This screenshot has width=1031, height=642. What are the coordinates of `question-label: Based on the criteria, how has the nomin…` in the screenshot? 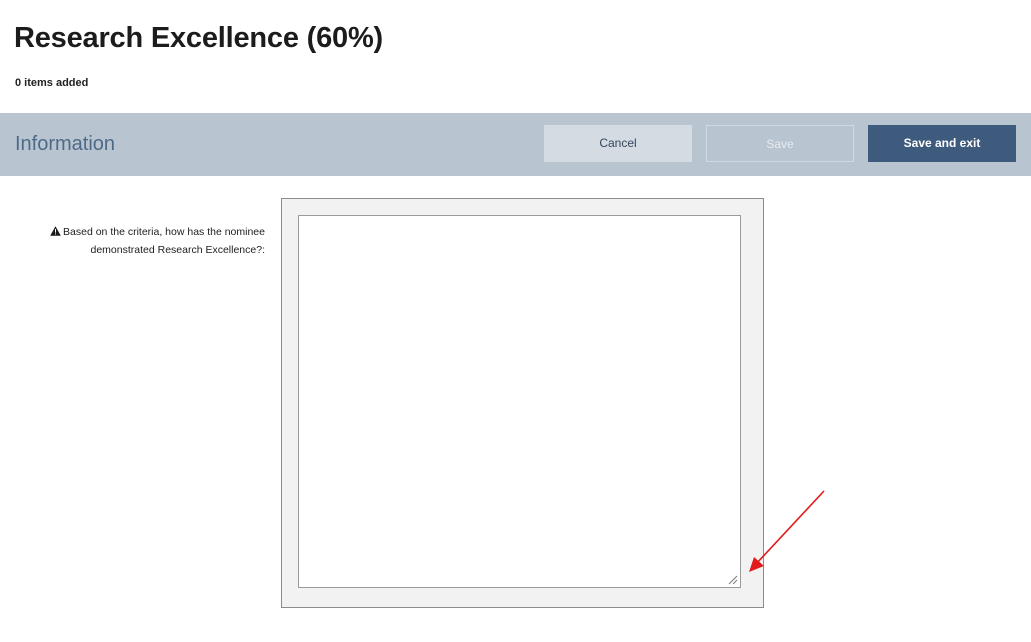 It's located at (152, 241).